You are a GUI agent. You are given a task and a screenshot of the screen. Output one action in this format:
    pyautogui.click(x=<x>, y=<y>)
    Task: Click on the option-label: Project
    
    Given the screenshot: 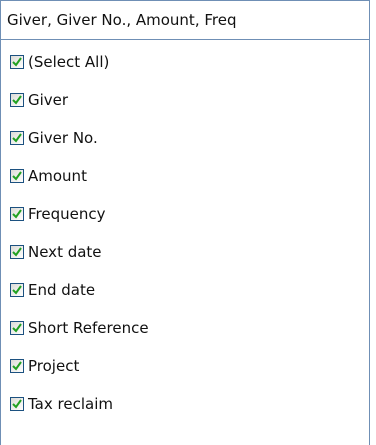 What is the action you would take?
    pyautogui.click(x=54, y=366)
    